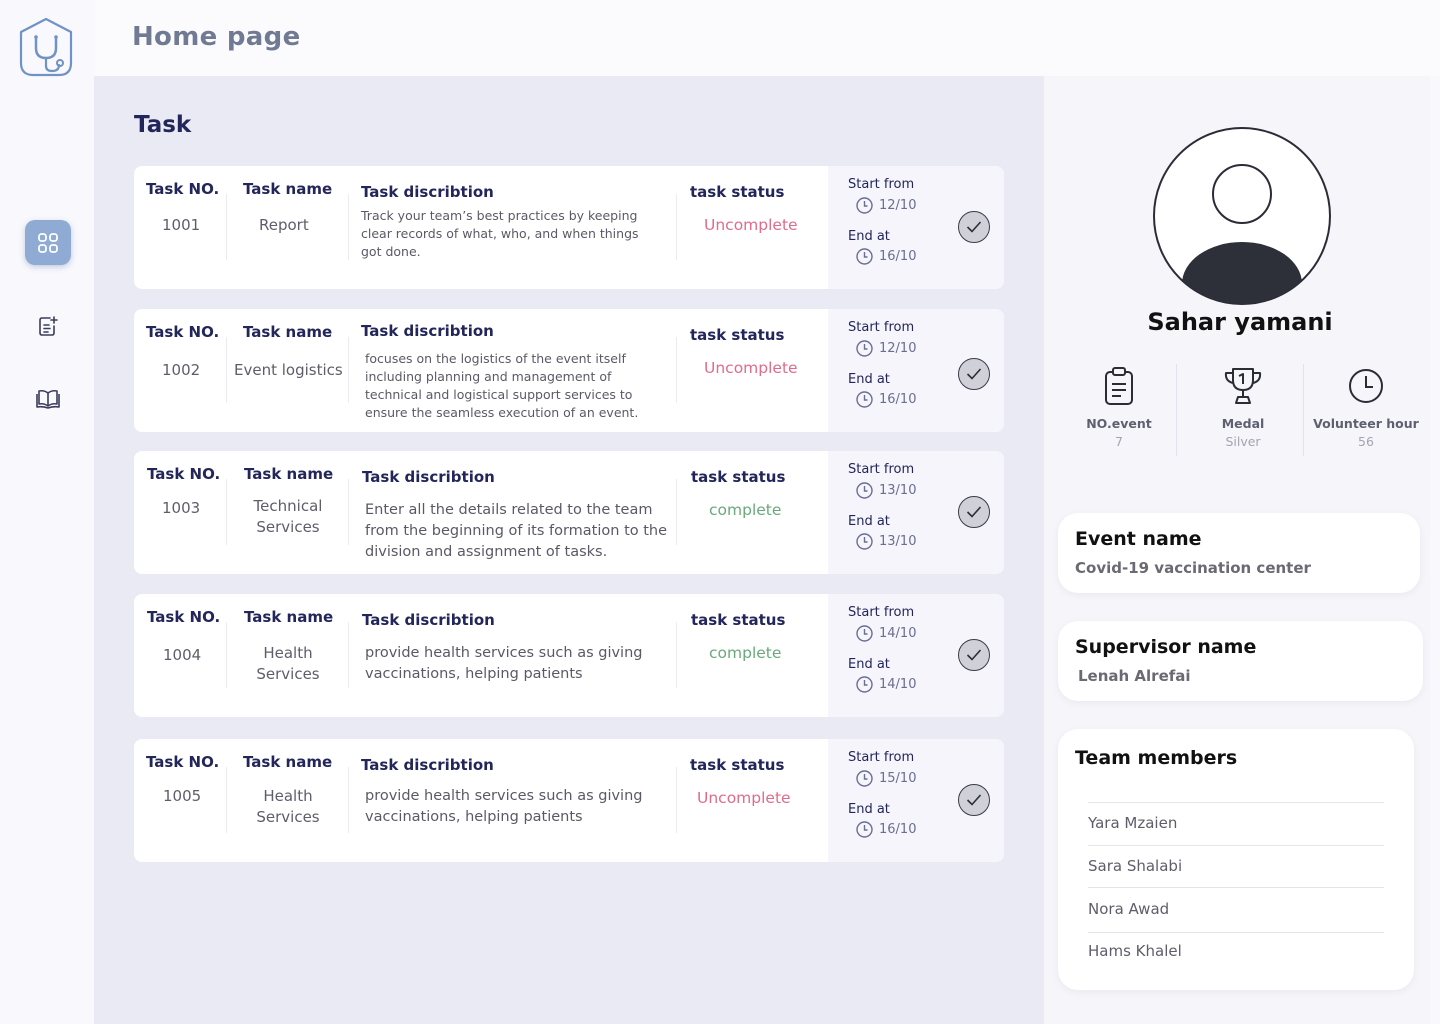  What do you see at coordinates (181, 225) in the screenshot?
I see `task-no-value: 1001` at bounding box center [181, 225].